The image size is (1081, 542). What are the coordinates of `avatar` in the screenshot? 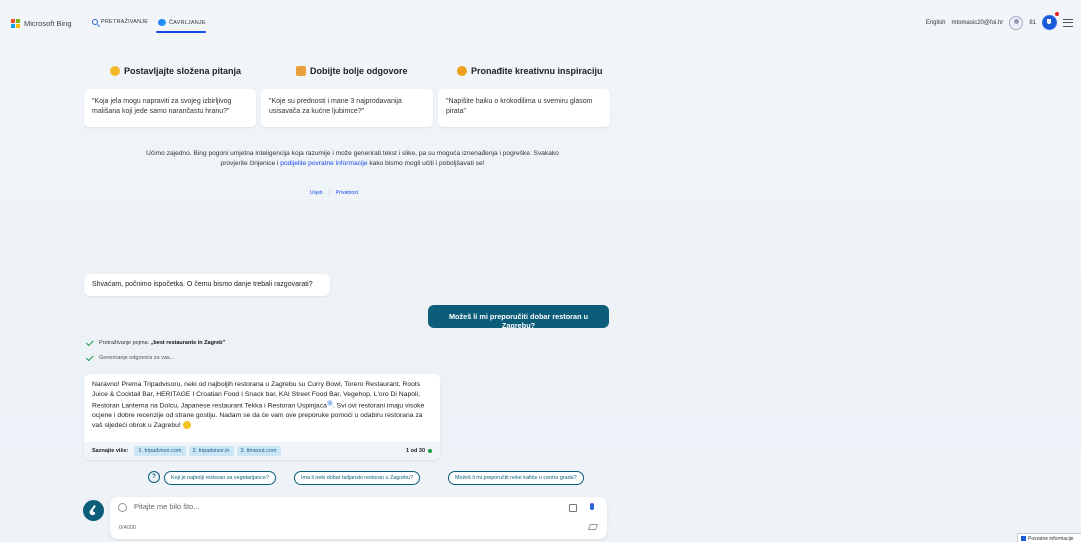 It's located at (1016, 22).